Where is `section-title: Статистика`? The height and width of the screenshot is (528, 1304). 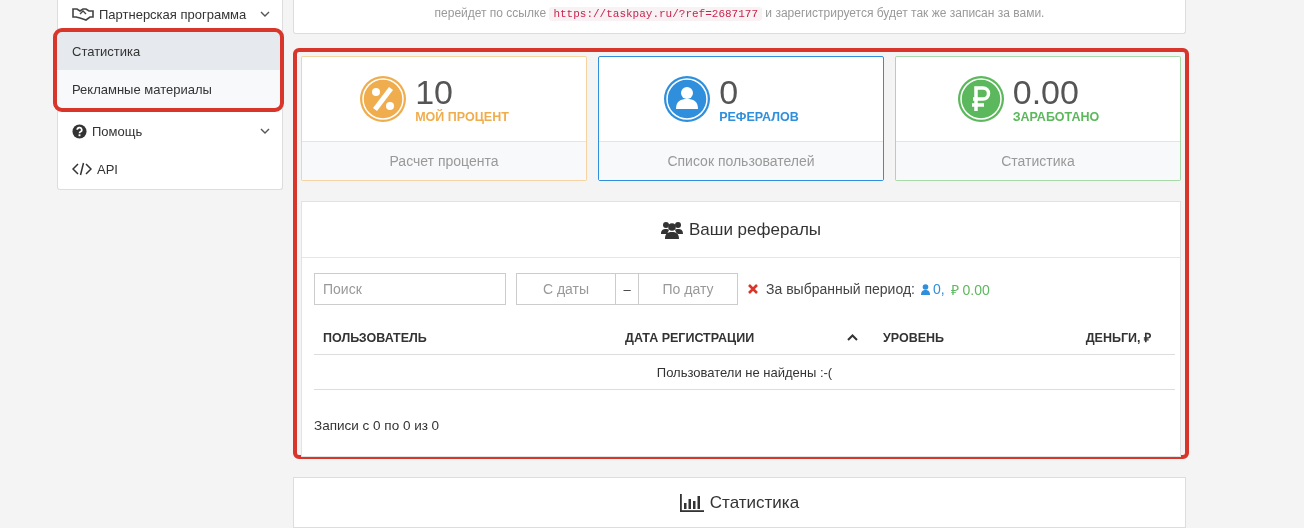
section-title: Статистика is located at coordinates (754, 502).